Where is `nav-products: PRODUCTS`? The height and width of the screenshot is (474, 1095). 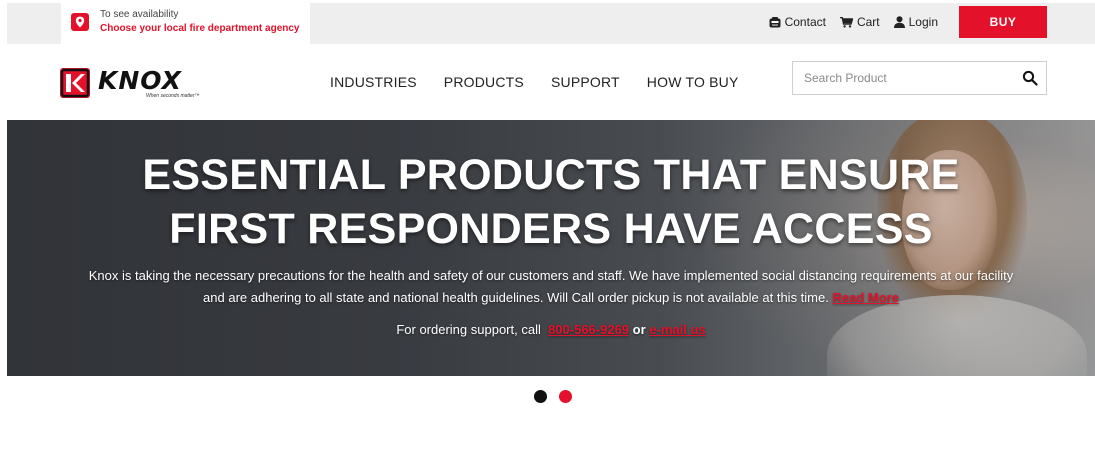
nav-products: PRODUCTS is located at coordinates (484, 82).